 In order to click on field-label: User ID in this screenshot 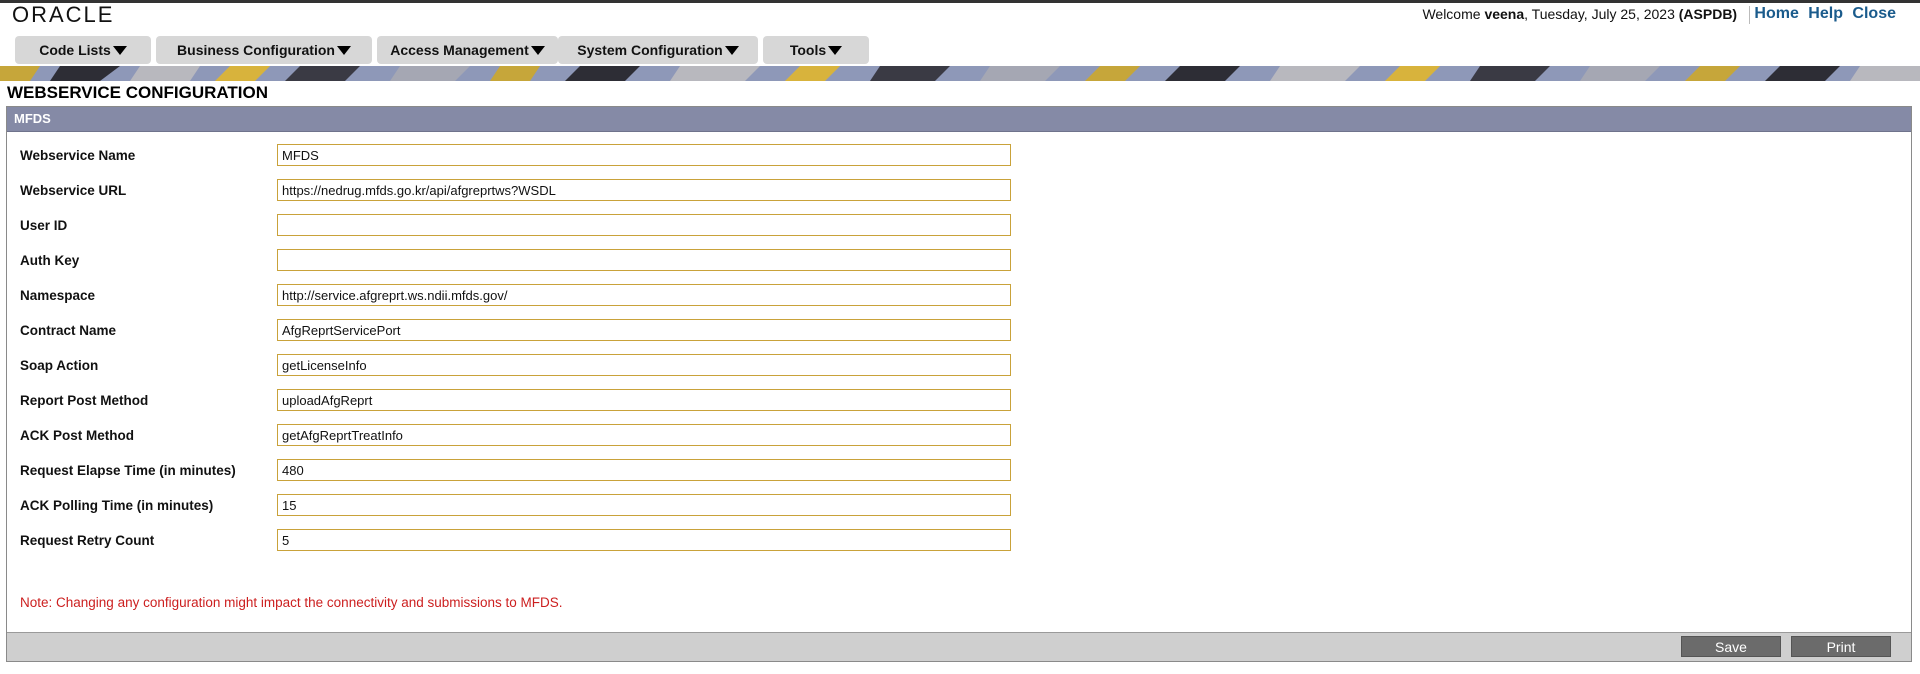, I will do `click(44, 225)`.